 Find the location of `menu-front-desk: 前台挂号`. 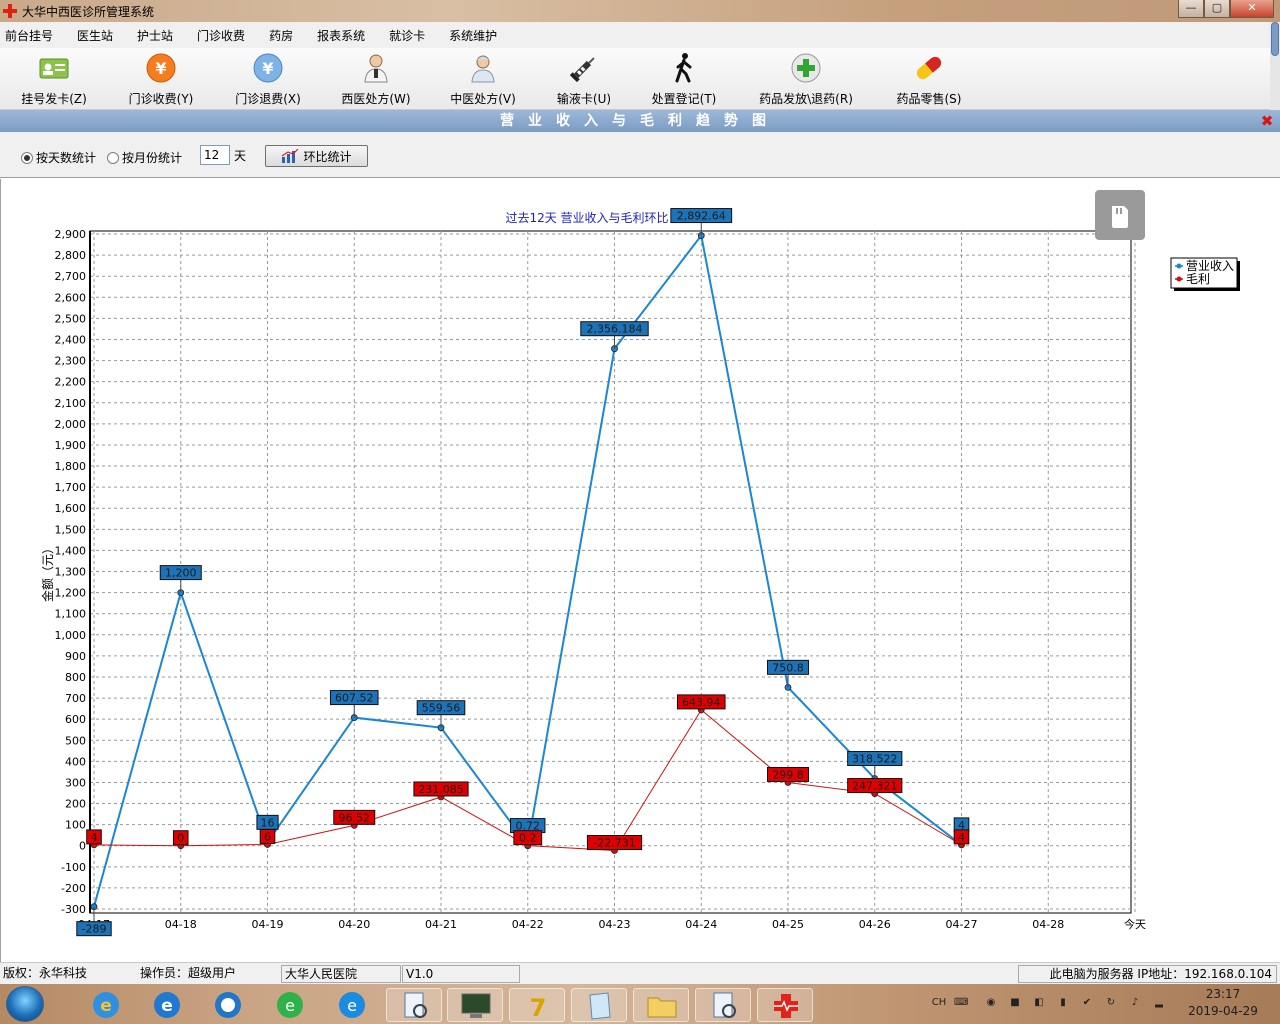

menu-front-desk: 前台挂号 is located at coordinates (29, 35).